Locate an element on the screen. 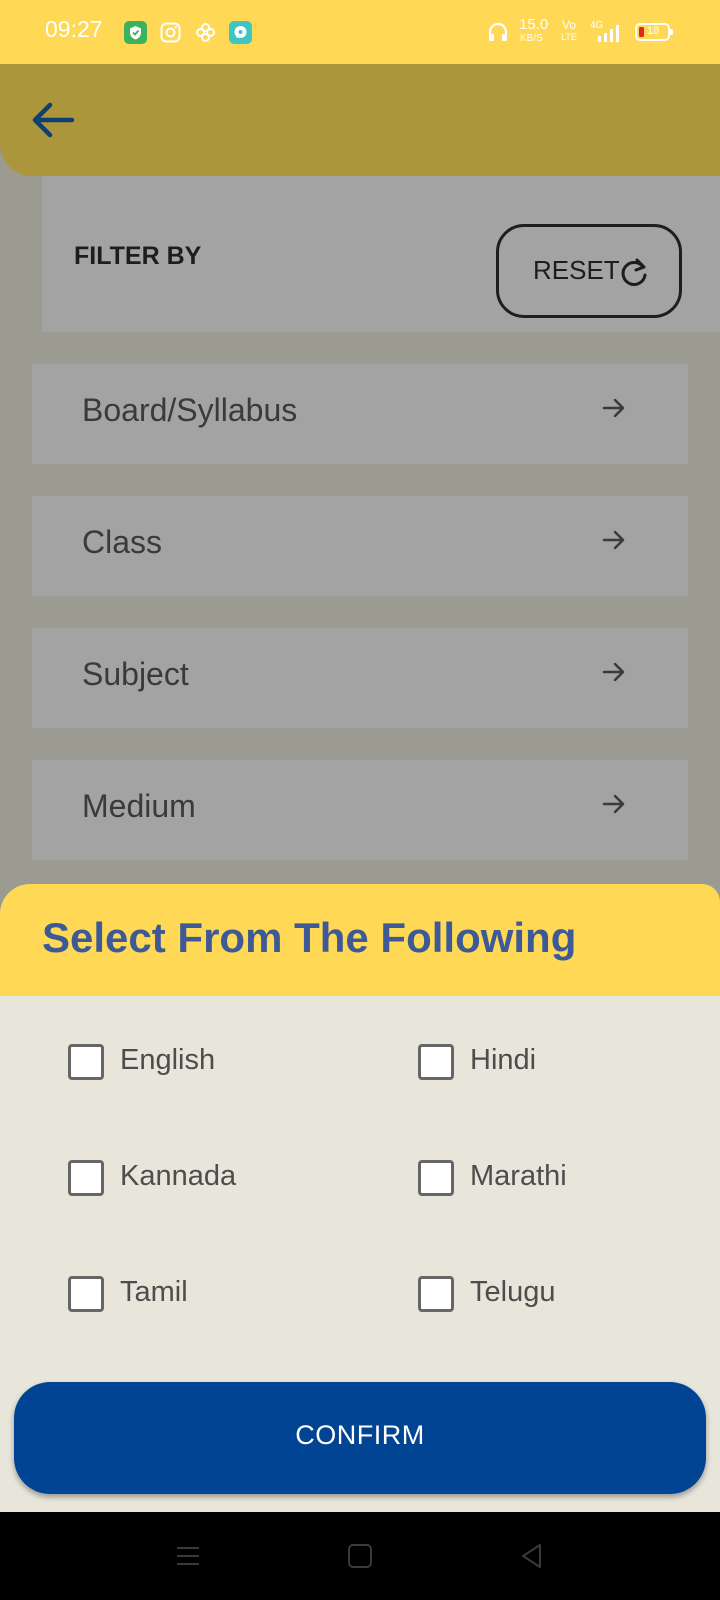  confirm-button: CONFIRM is located at coordinates (360, 1438).